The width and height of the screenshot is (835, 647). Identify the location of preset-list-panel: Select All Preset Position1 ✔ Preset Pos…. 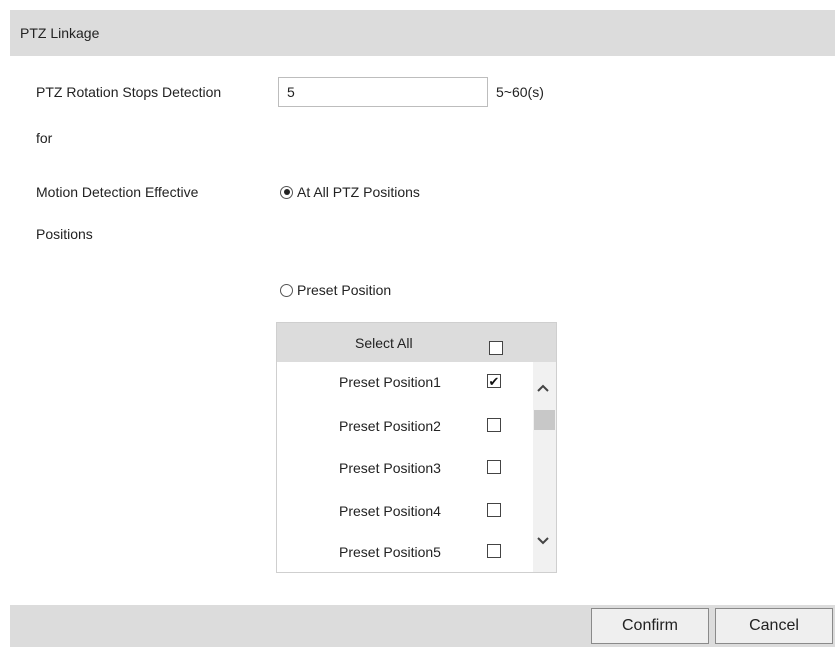
(416, 447).